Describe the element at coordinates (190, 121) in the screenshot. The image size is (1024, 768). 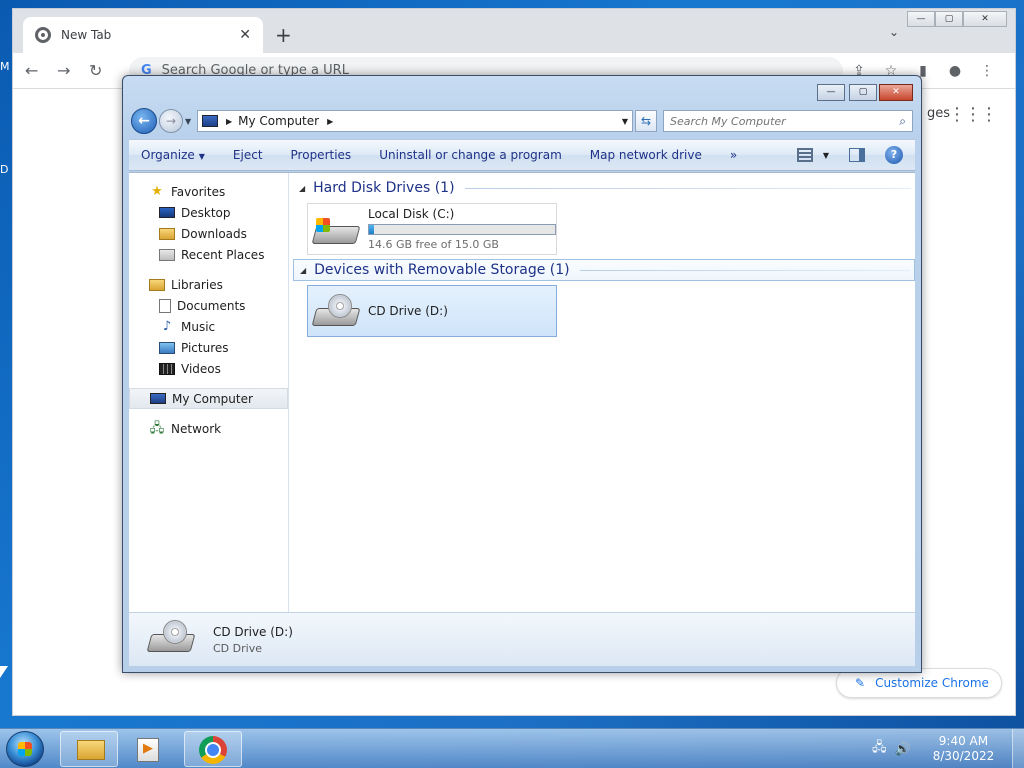
I see `recent-pages-dropdown: ▼` at that location.